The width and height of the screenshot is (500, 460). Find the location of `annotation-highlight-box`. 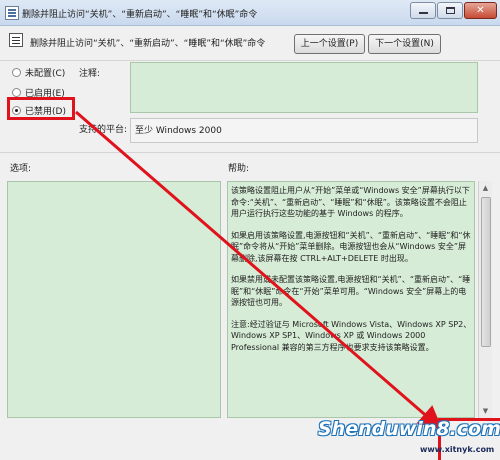

annotation-highlight-box is located at coordinates (41, 108).